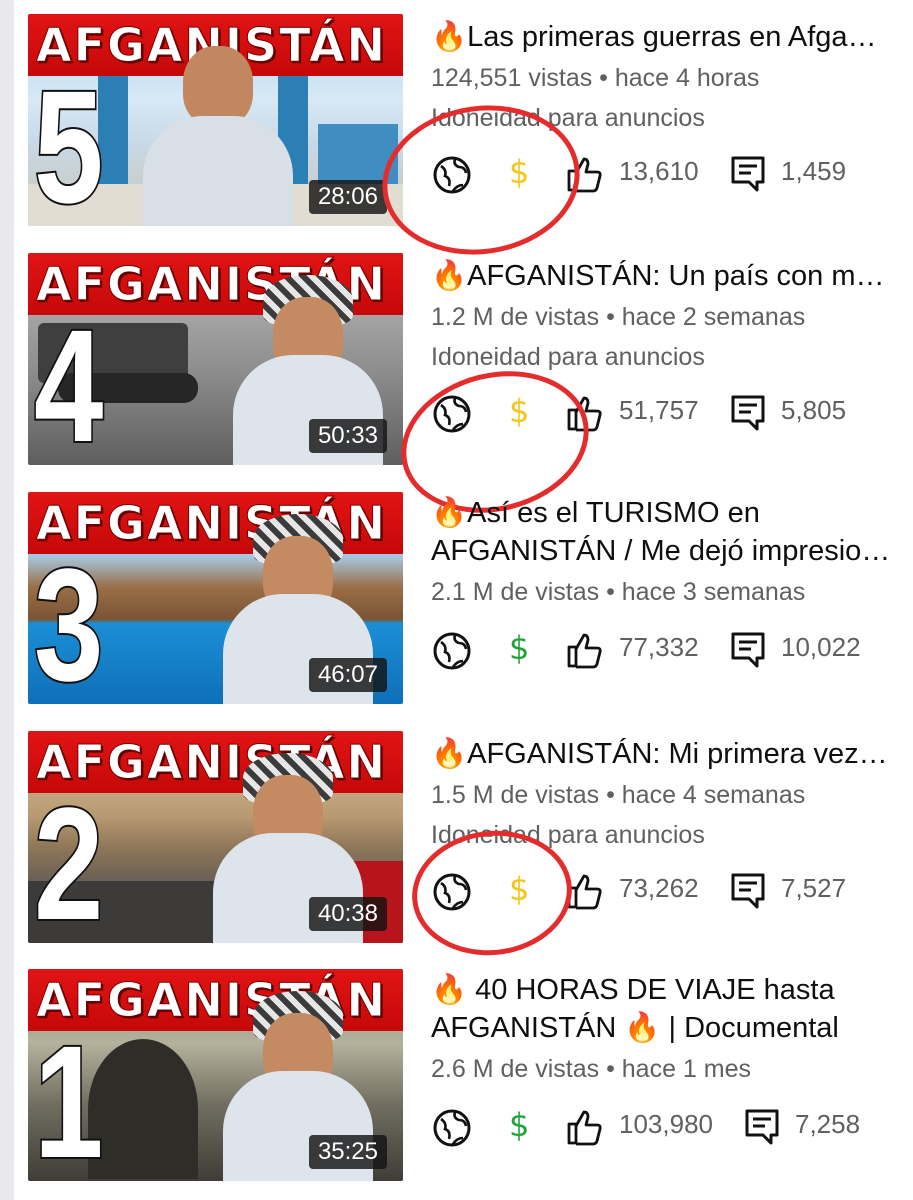 This screenshot has width=913, height=1200. Describe the element at coordinates (215, 1075) in the screenshot. I see `video-thumbnail: AFGANISTÁN 1 35:25` at that location.